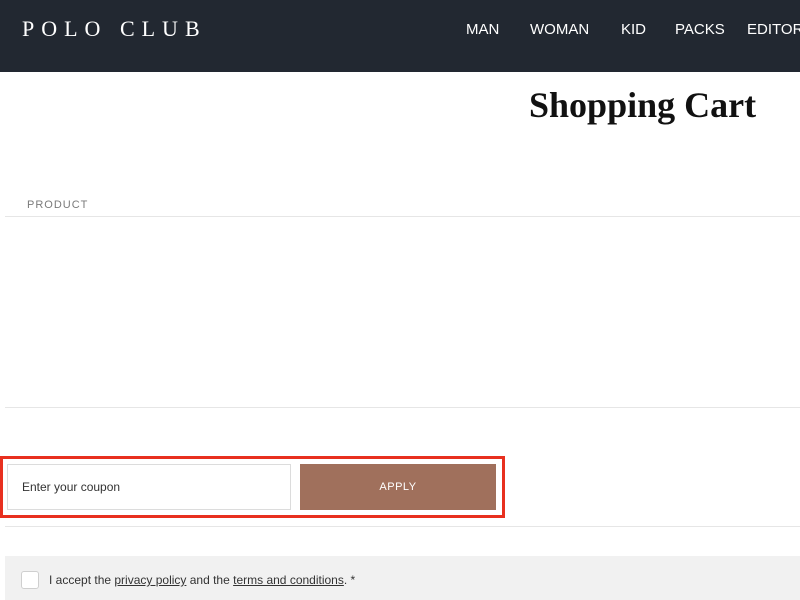 This screenshot has width=800, height=600. Describe the element at coordinates (700, 29) in the screenshot. I see `nav-item-packs: PACKS` at that location.